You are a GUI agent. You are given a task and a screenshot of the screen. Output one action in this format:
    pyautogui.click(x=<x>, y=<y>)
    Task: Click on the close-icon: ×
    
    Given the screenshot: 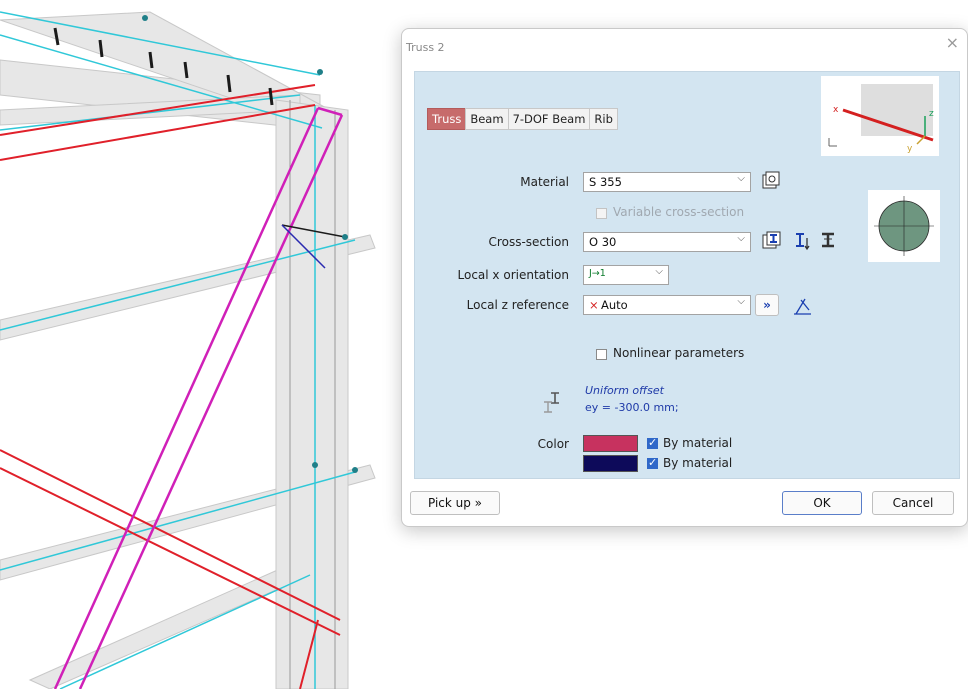 What is the action you would take?
    pyautogui.click(x=952, y=43)
    